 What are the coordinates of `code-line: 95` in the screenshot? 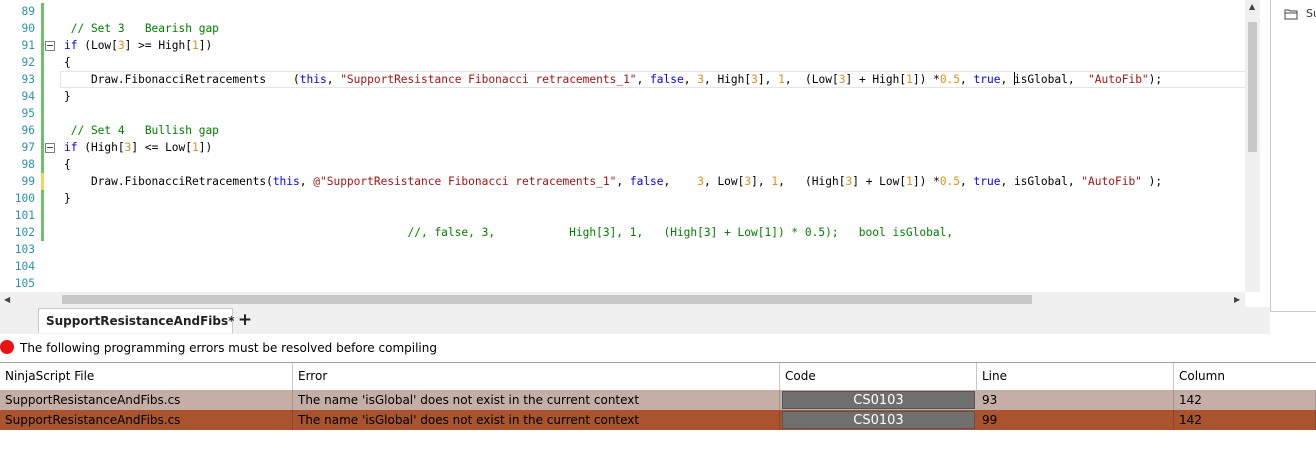 It's located at (622, 113).